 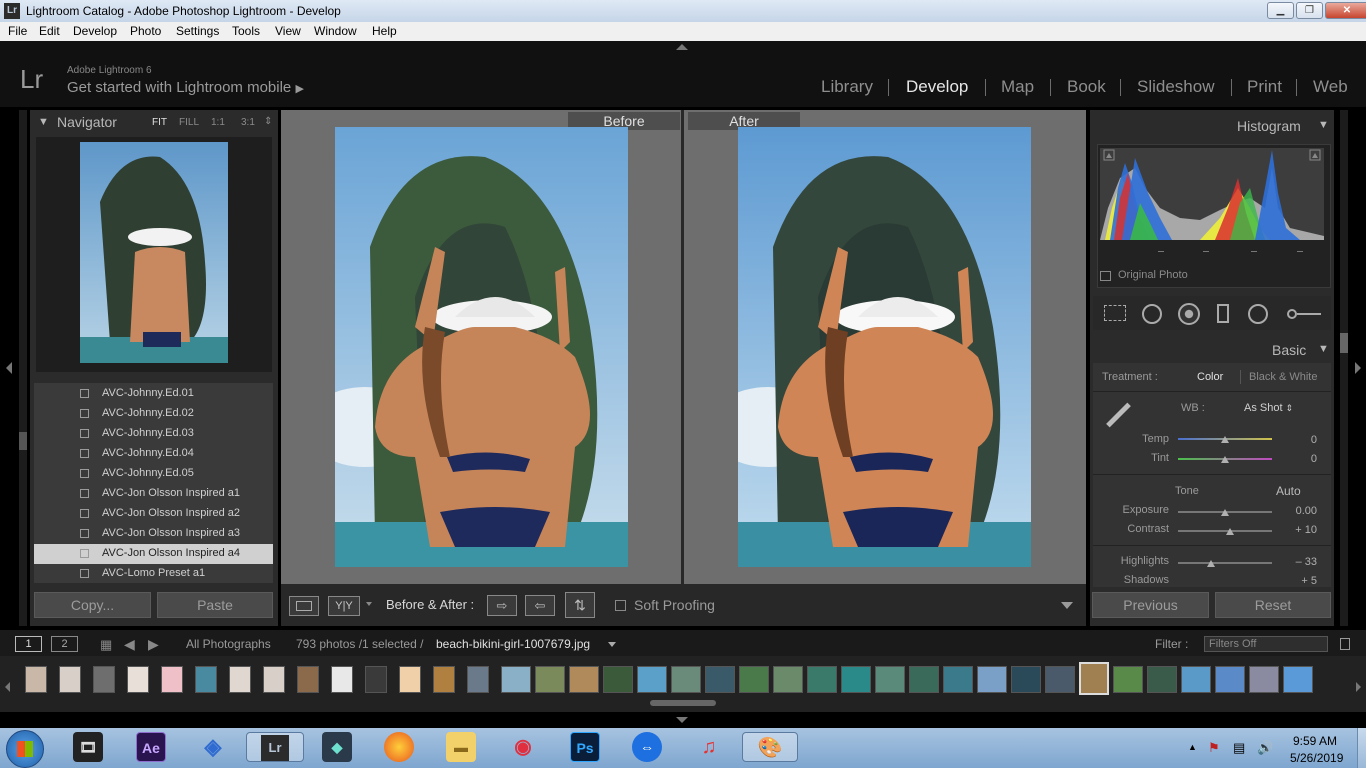 I want to click on collapse-left-icon, so click(x=9, y=368).